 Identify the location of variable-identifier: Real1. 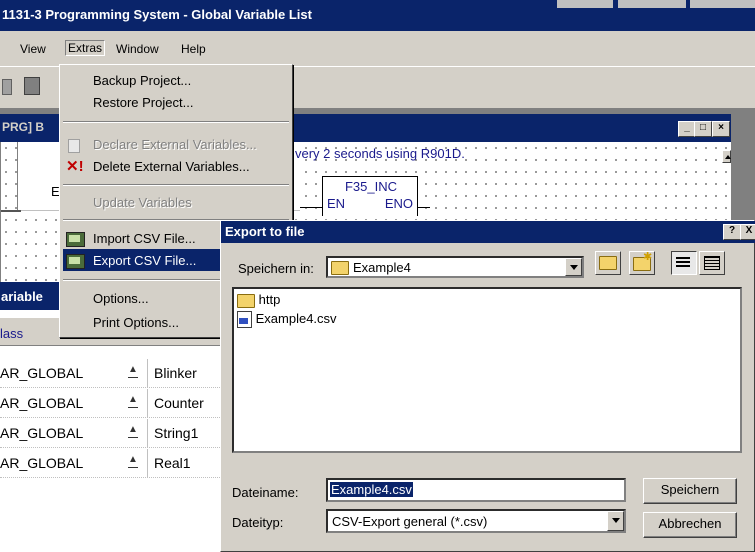
(172, 463).